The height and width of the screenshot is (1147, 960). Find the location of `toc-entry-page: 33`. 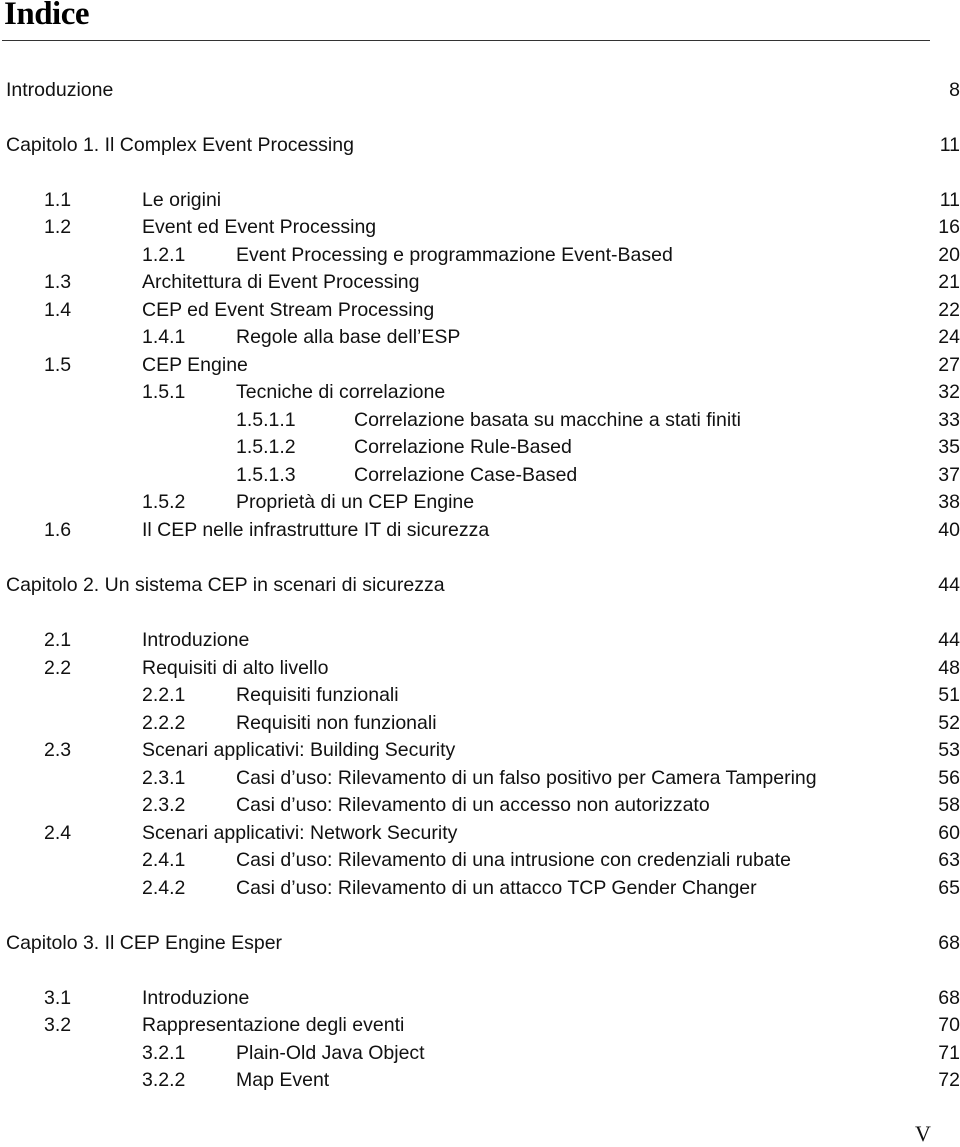

toc-entry-page: 33 is located at coordinates (949, 420).